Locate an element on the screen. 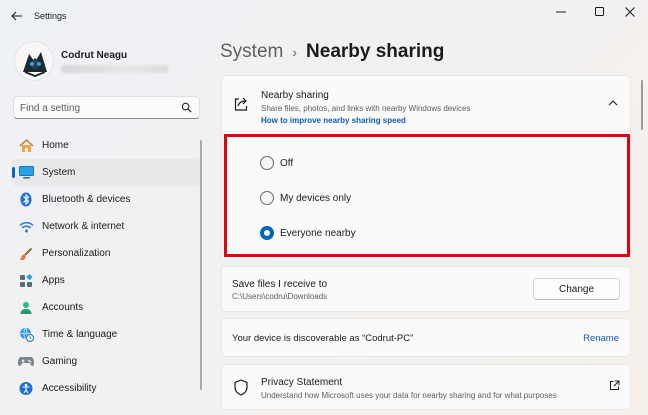 The image size is (648, 415). user-name: Codrut Neagu is located at coordinates (94, 55).